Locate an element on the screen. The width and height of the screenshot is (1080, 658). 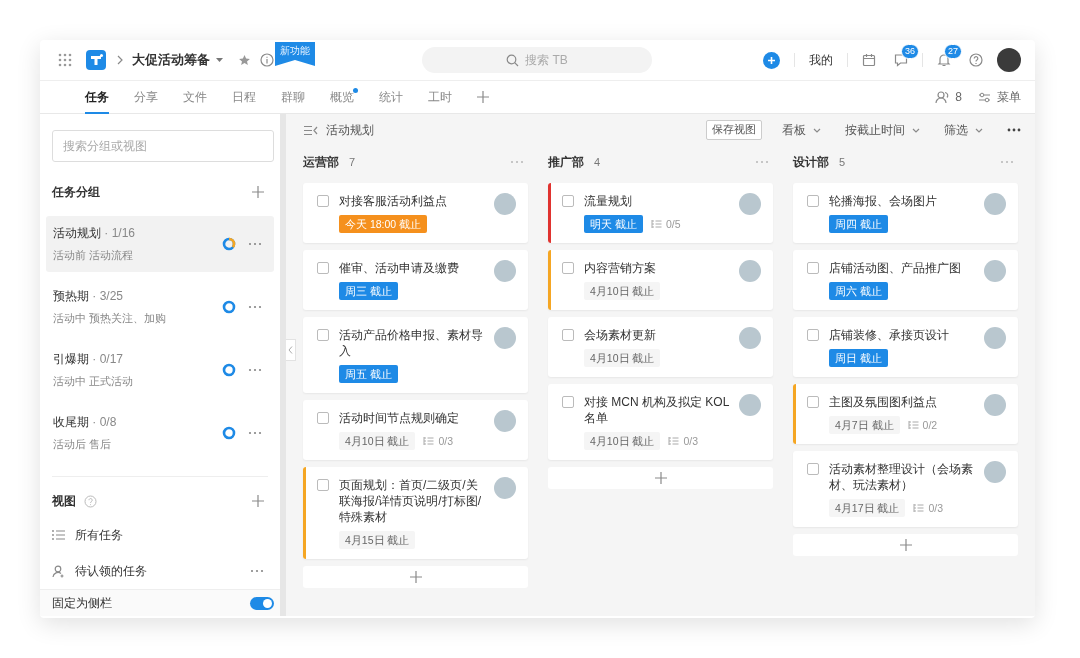
view-item: 待认领的任务 is located at coordinates (160, 571).